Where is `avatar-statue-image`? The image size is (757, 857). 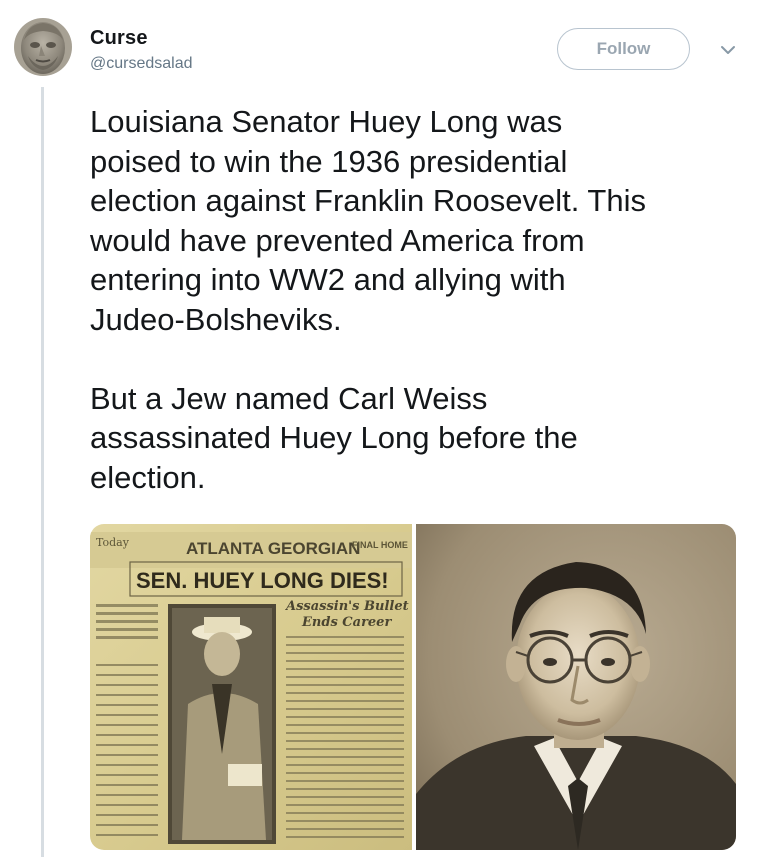 avatar-statue-image is located at coordinates (43, 47).